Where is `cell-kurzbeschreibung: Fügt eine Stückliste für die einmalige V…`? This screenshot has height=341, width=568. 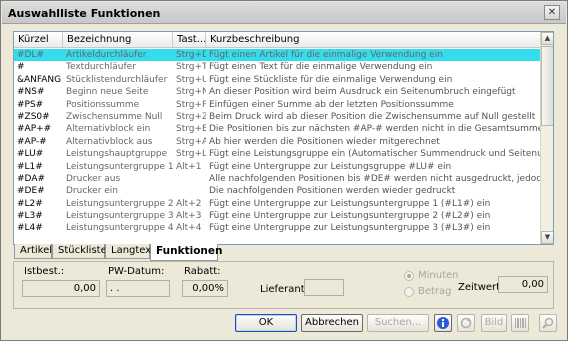 cell-kurzbeschreibung: Fügt eine Stückliste für die einmalige V… is located at coordinates (331, 79).